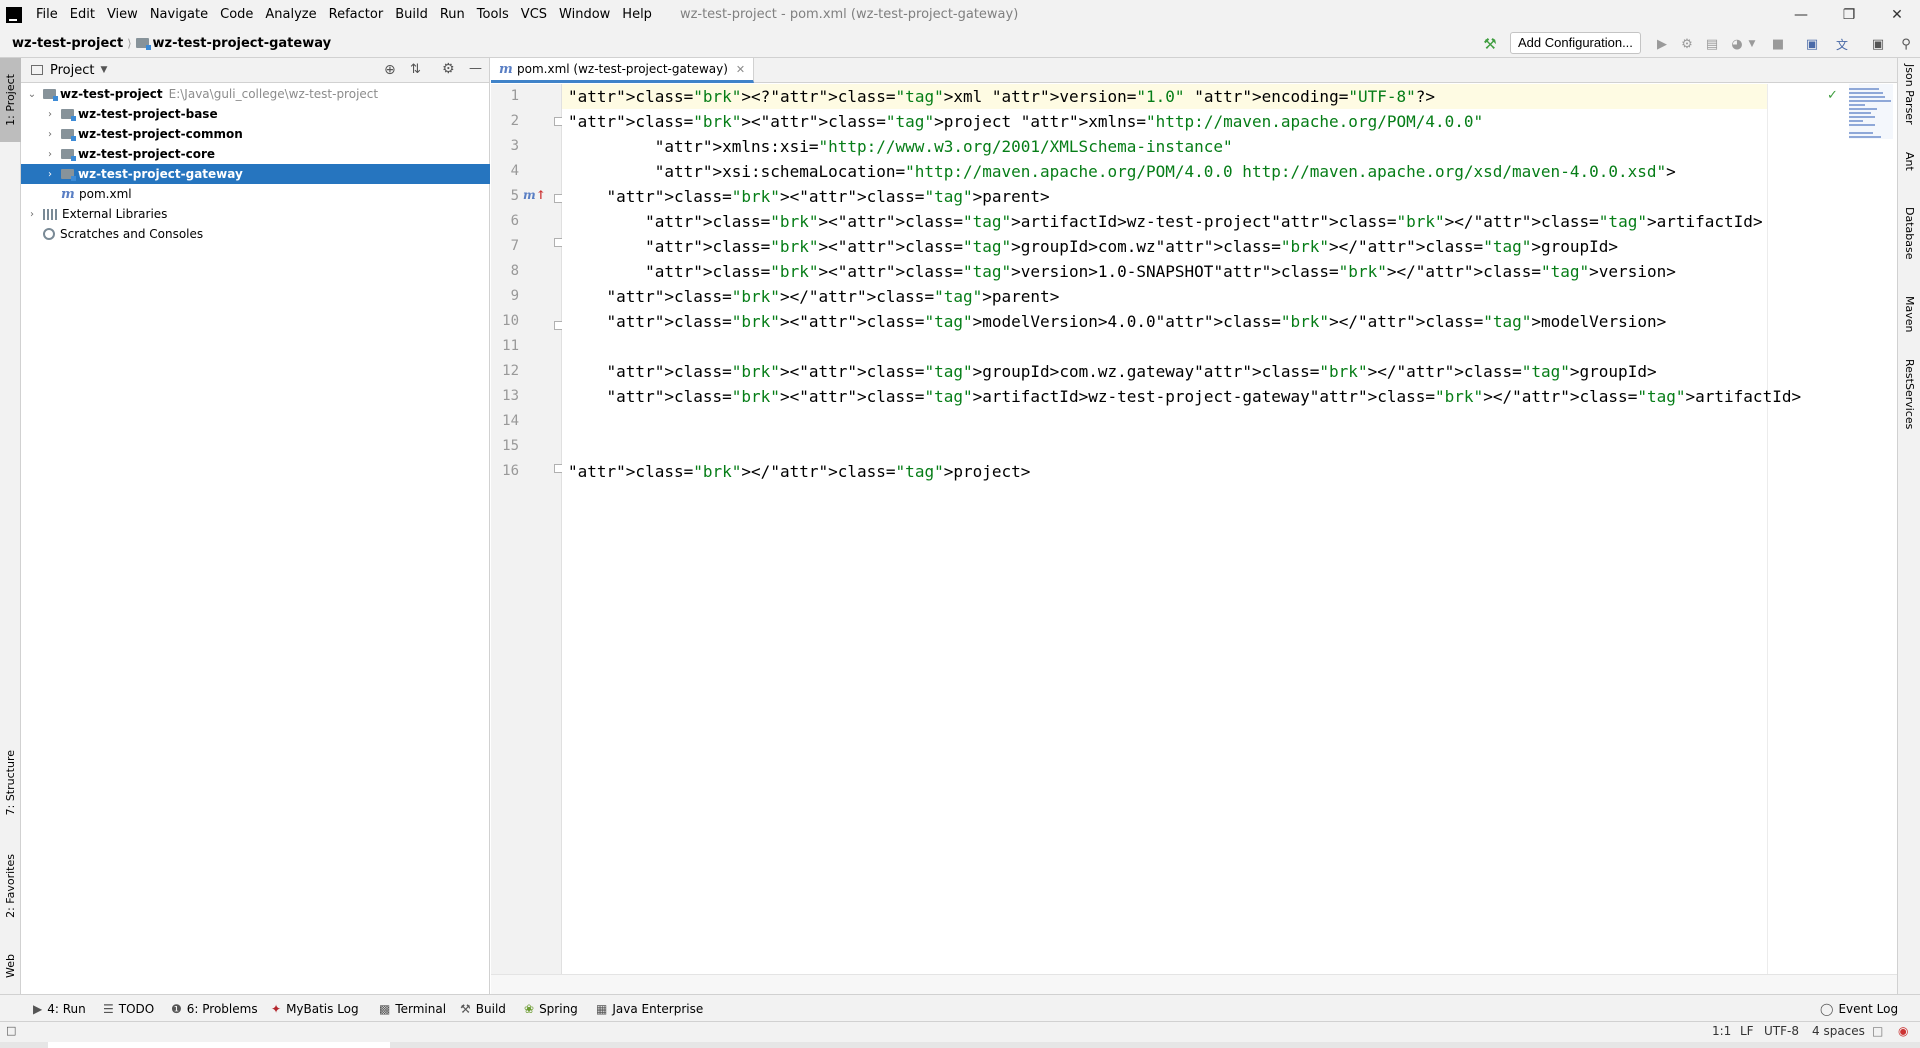  What do you see at coordinates (584, 14) in the screenshot?
I see `menu-window: Window` at bounding box center [584, 14].